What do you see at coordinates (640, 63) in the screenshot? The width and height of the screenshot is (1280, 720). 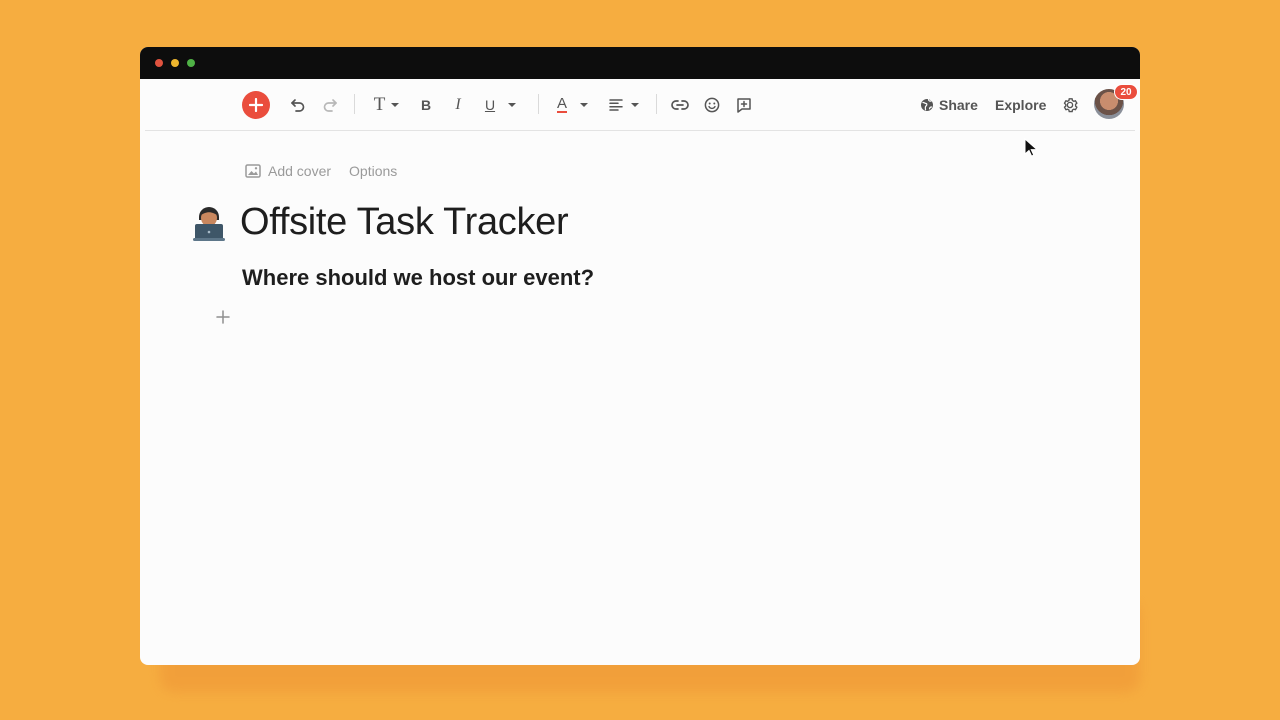 I see `window-titlebar` at bounding box center [640, 63].